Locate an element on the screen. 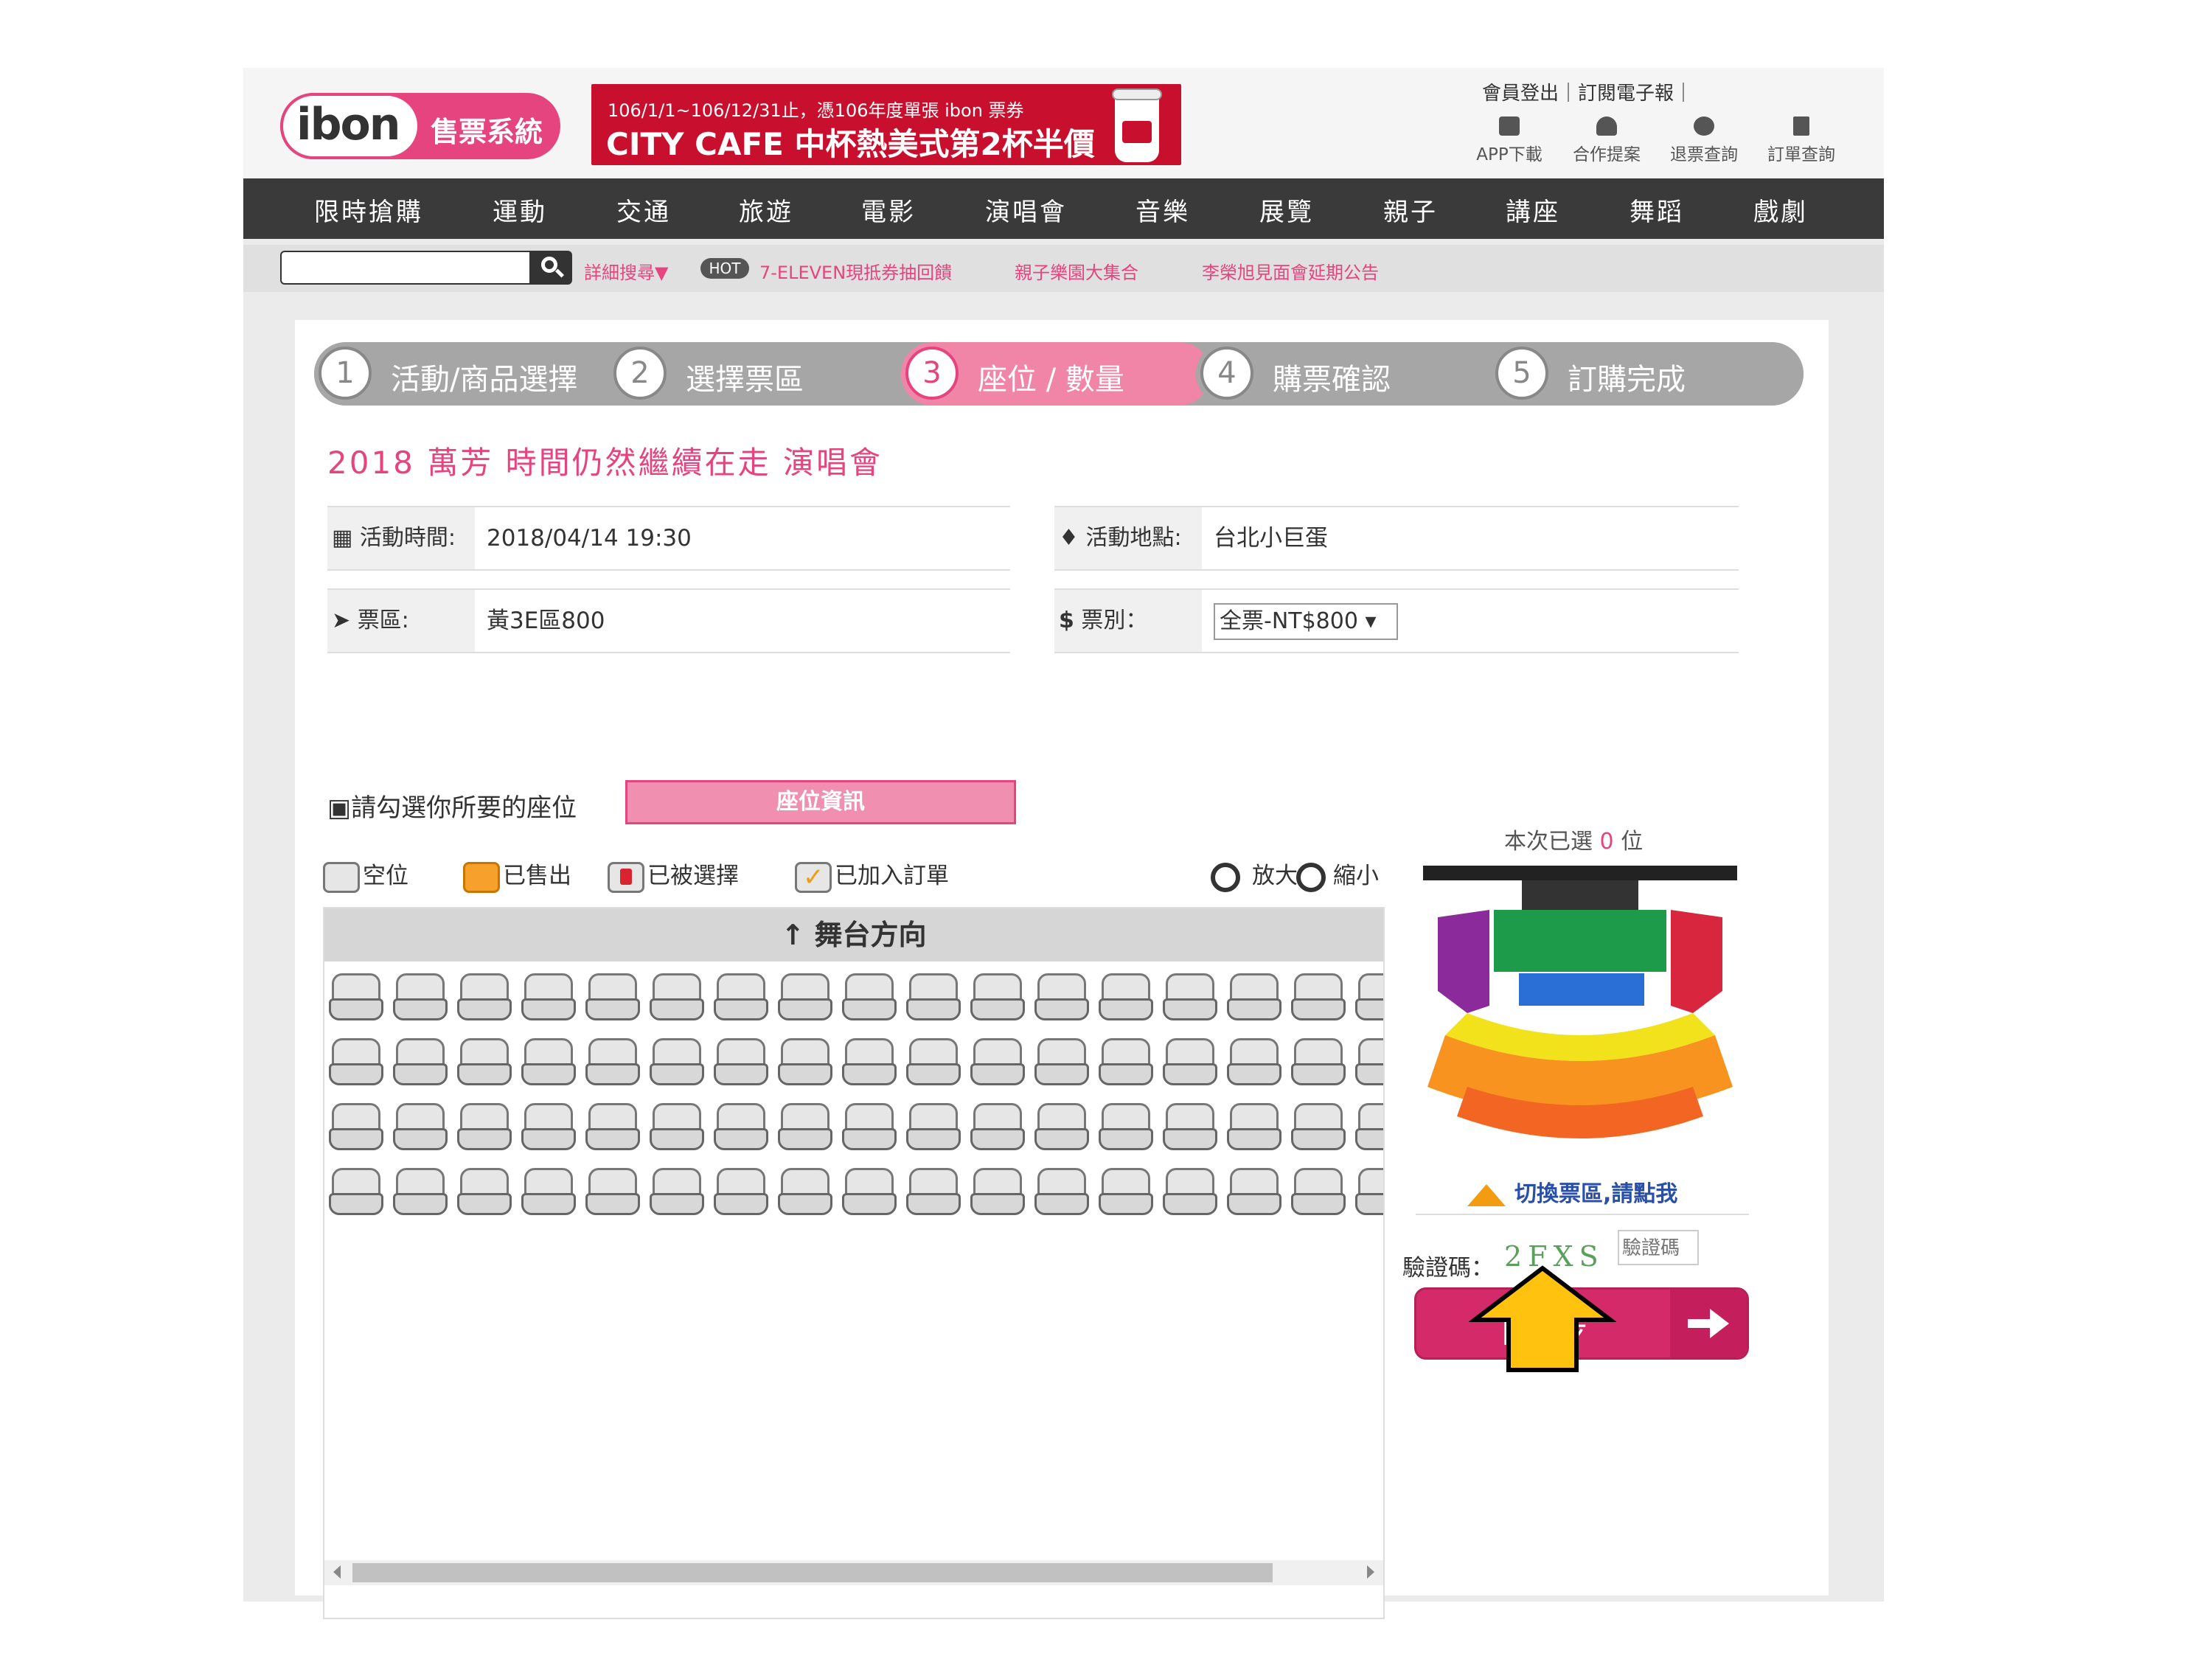 The height and width of the screenshot is (1659, 2212). zoom-in-button: 放大 is located at coordinates (1275, 876).